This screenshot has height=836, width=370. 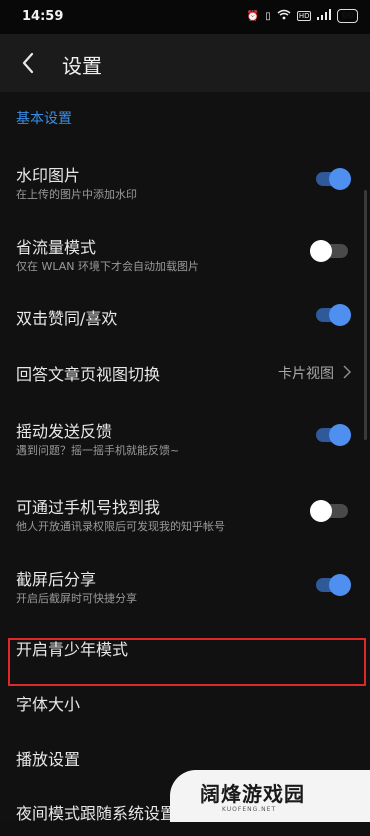 What do you see at coordinates (253, 16) in the screenshot?
I see `alarm-icon: ⏰` at bounding box center [253, 16].